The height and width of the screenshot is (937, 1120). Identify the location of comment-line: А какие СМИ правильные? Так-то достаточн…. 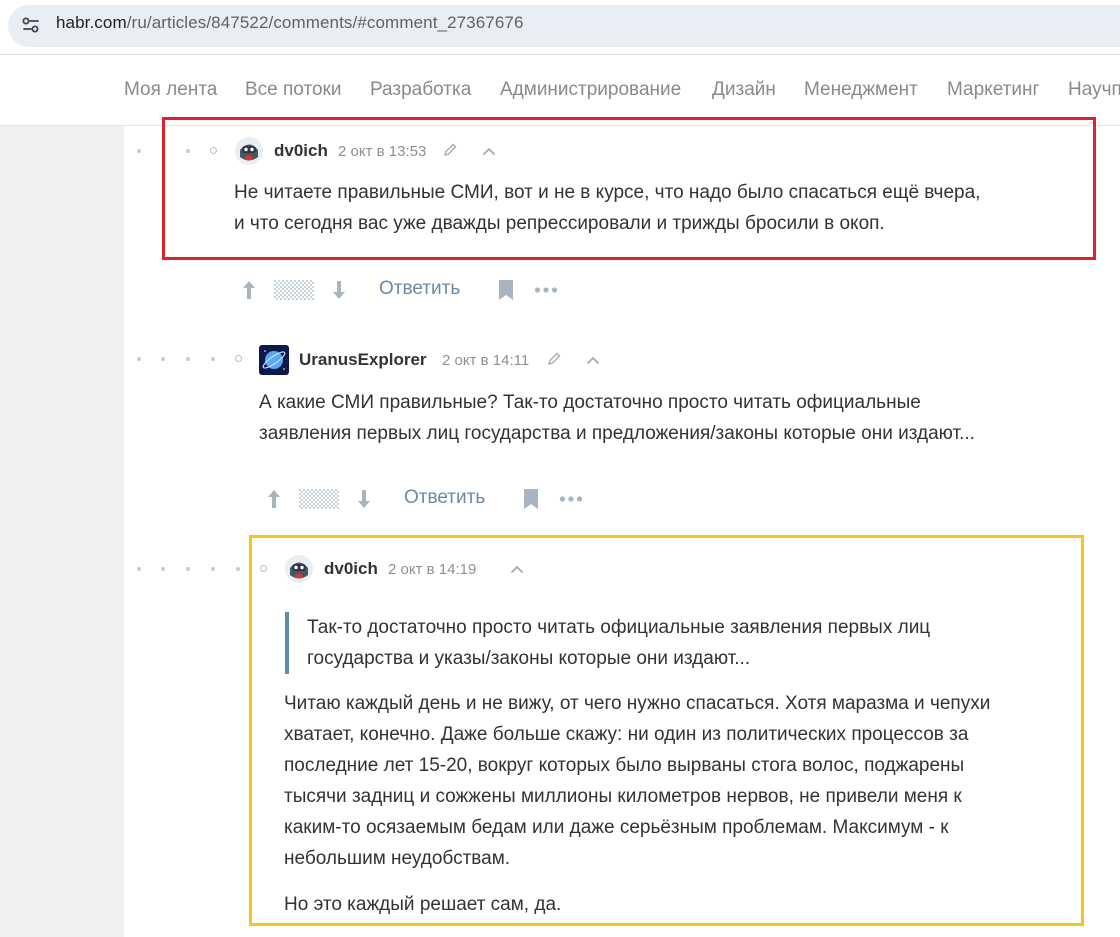
(590, 402).